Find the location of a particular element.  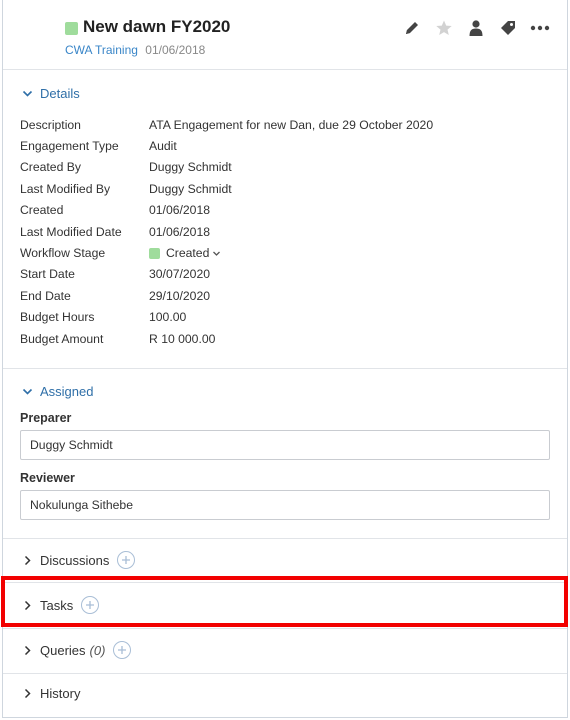

workflow-stage-dropdown: Created is located at coordinates (185, 253).